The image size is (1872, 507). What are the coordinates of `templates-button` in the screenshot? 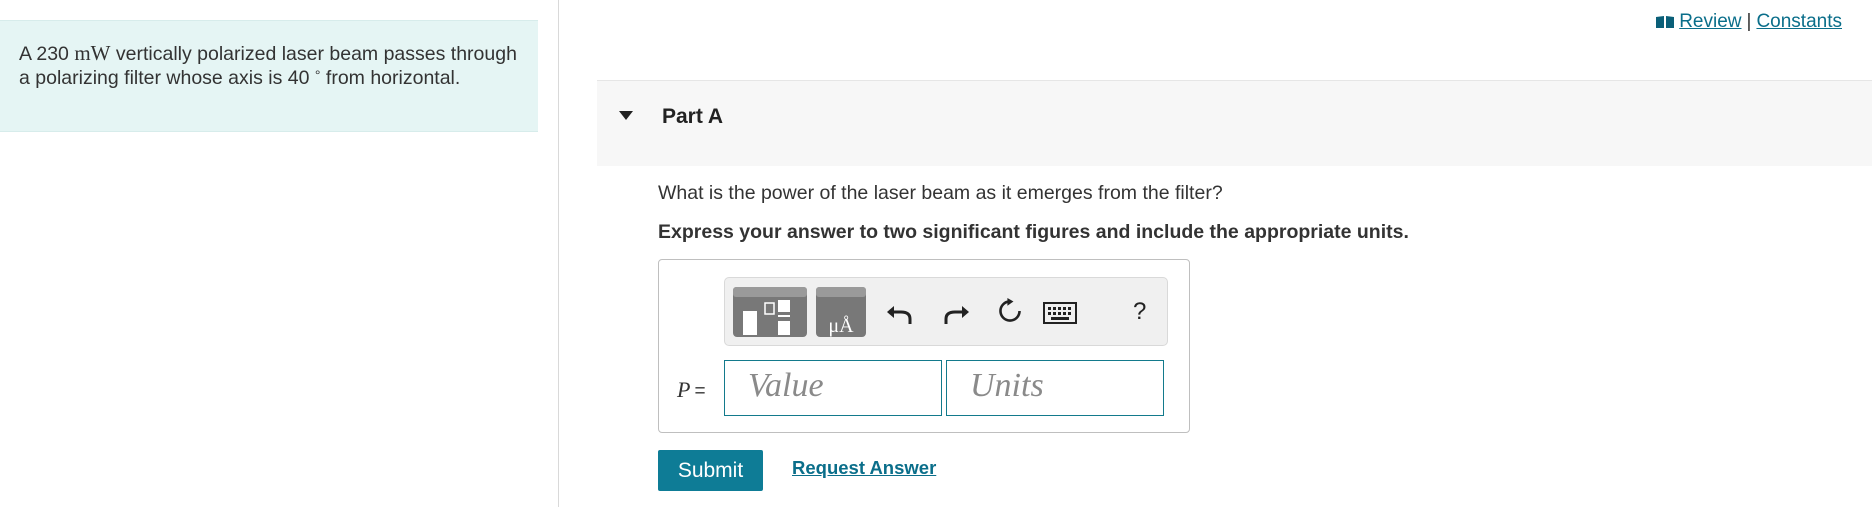 It's located at (770, 312).